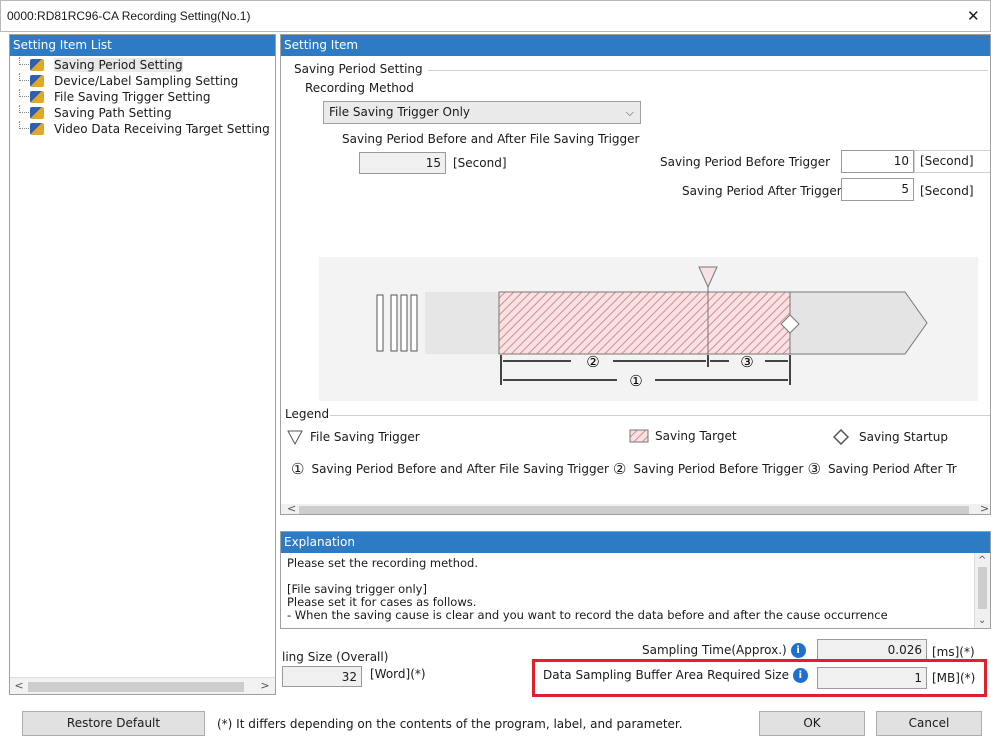 The image size is (991, 742). What do you see at coordinates (872, 650) in the screenshot?
I see `sampling-time-field: 0.026` at bounding box center [872, 650].